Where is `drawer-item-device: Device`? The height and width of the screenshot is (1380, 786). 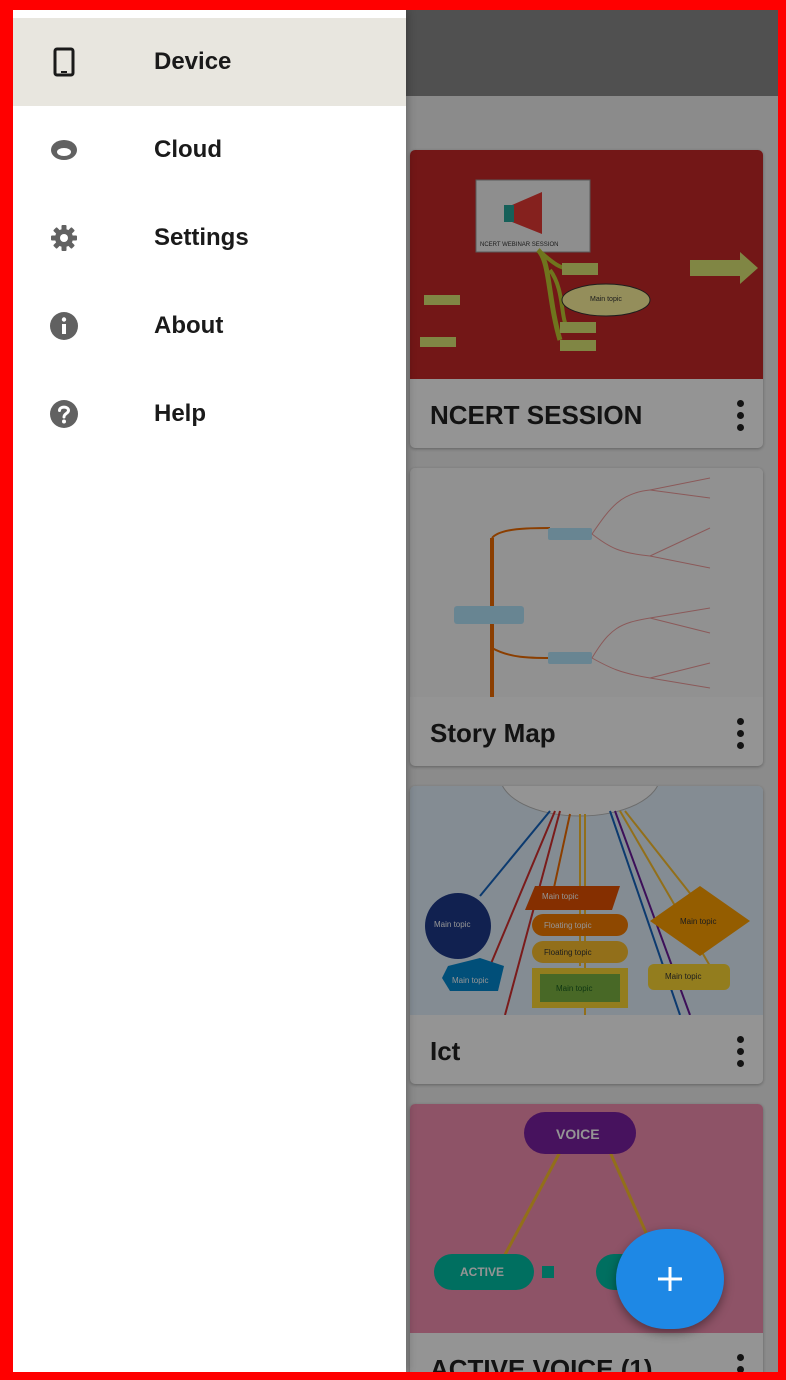
drawer-item-device: Device is located at coordinates (209, 62).